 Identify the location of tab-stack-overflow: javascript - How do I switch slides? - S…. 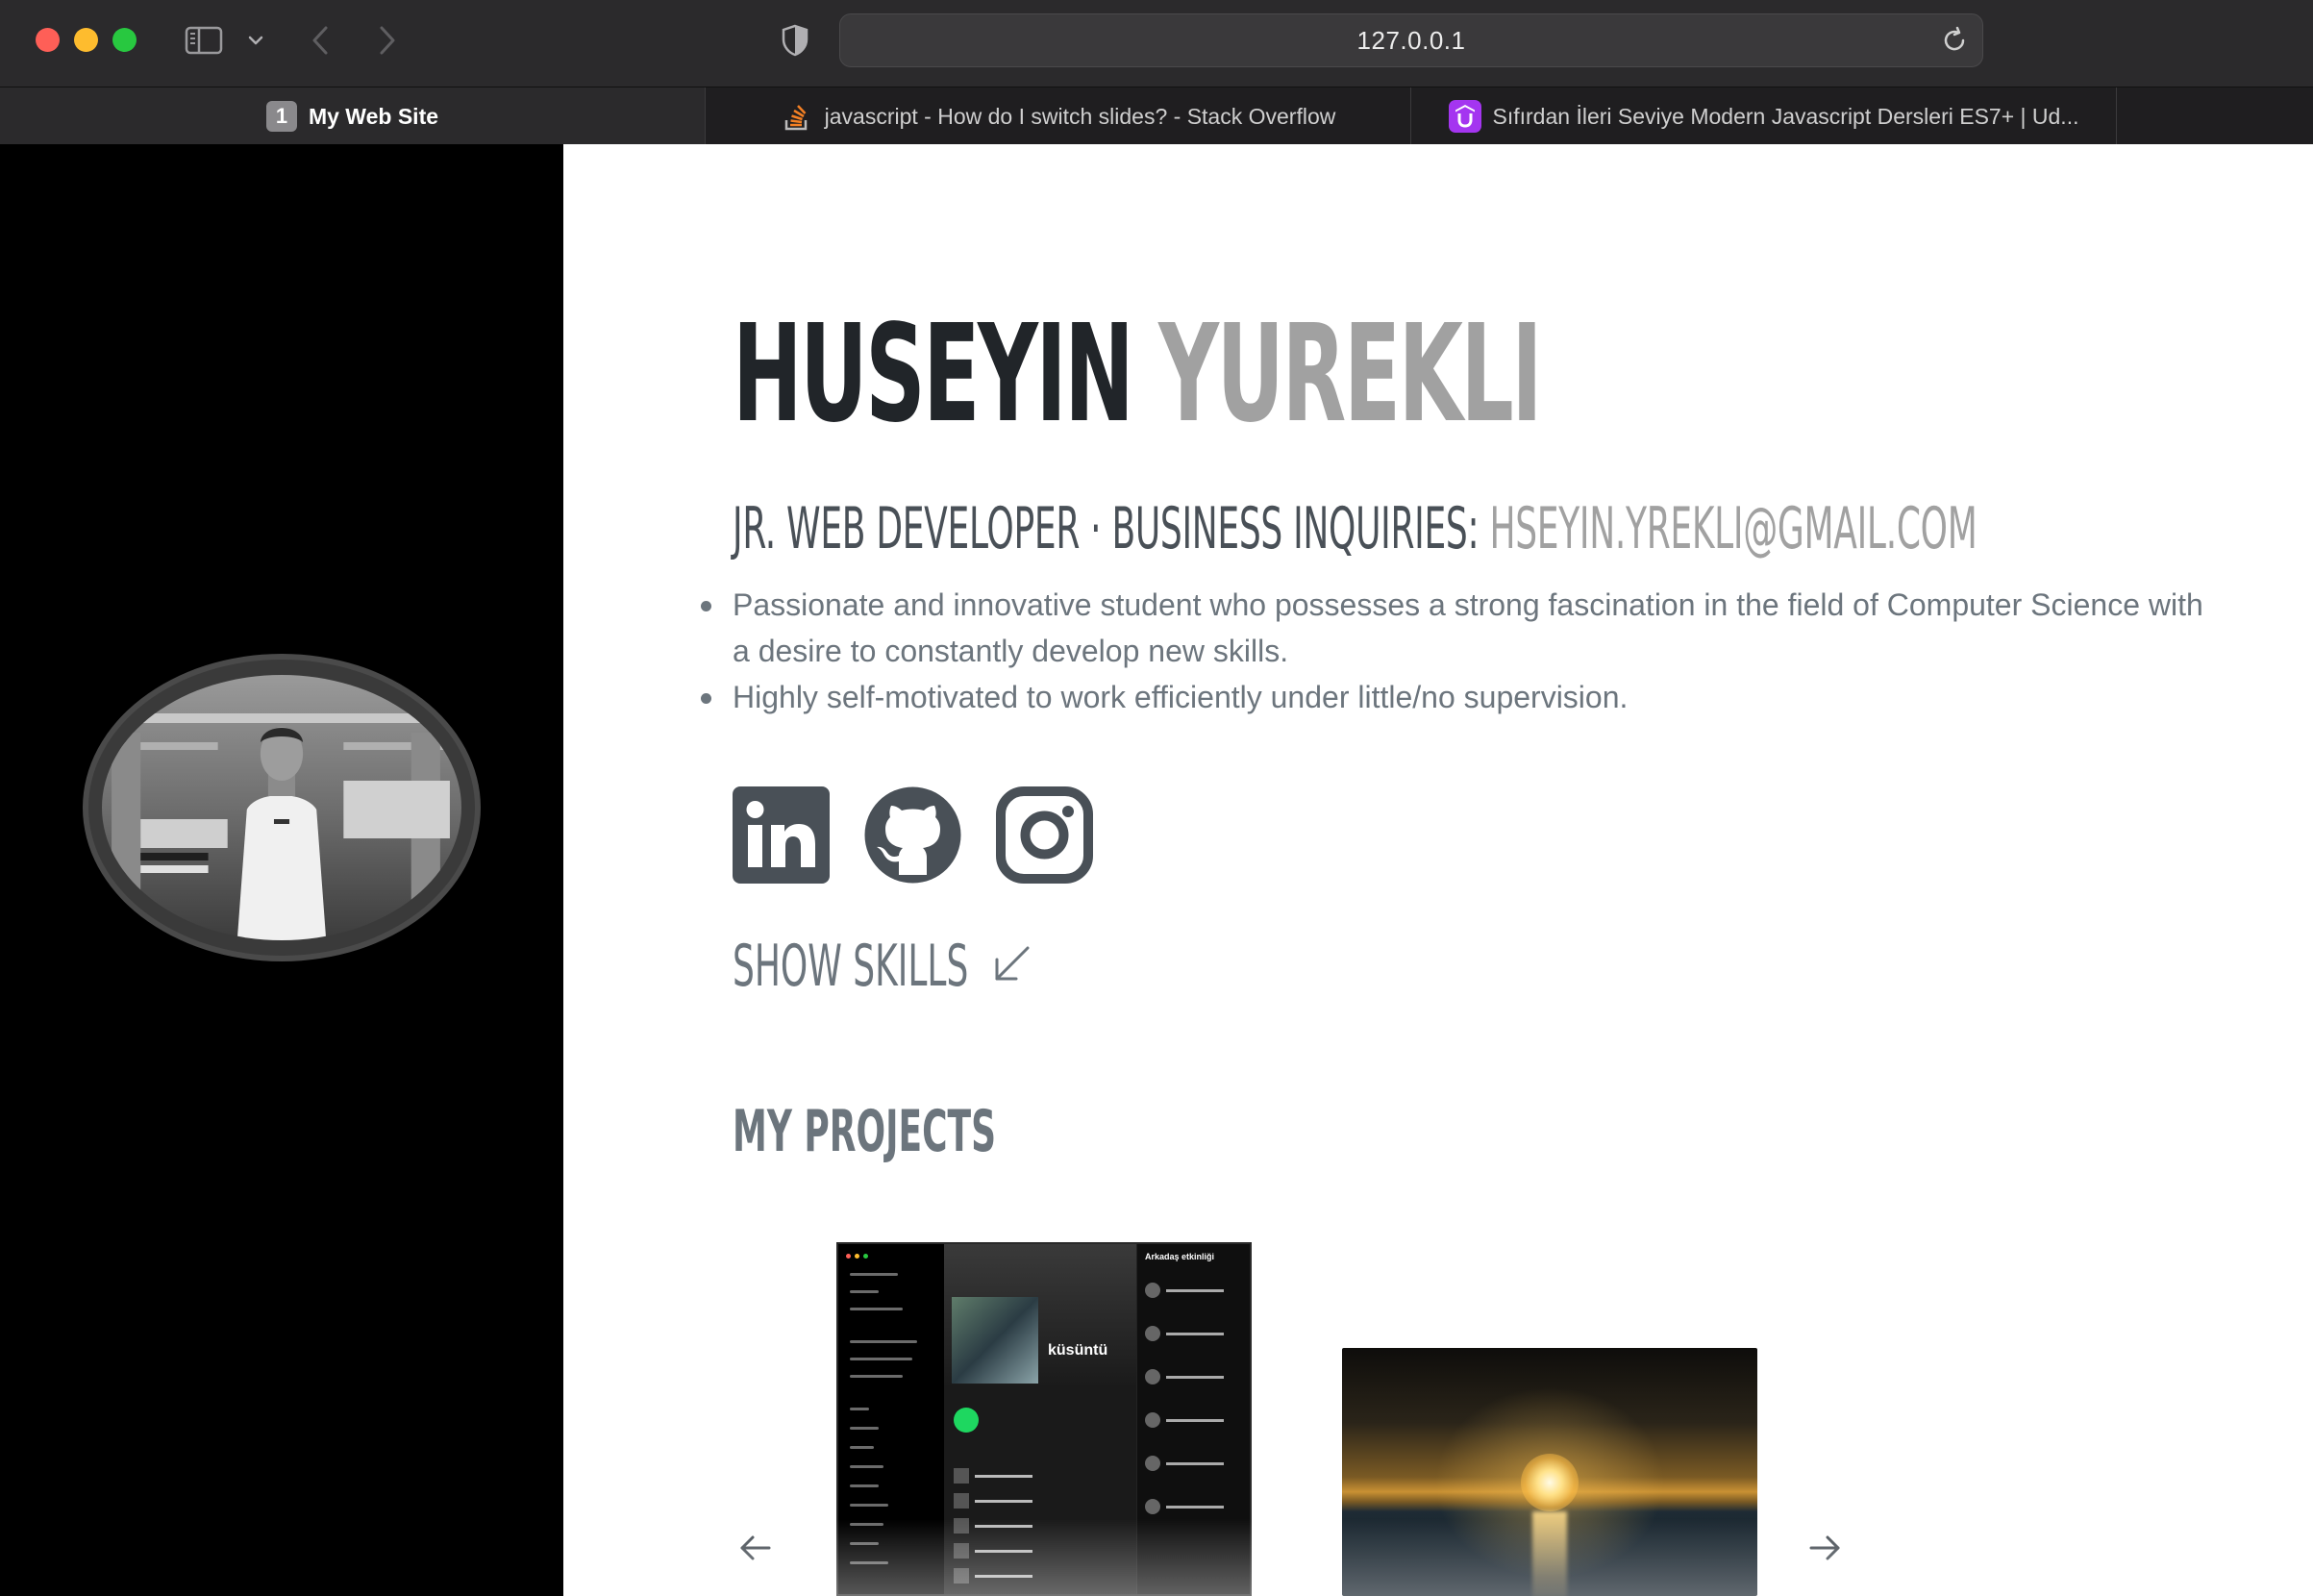
(1058, 116).